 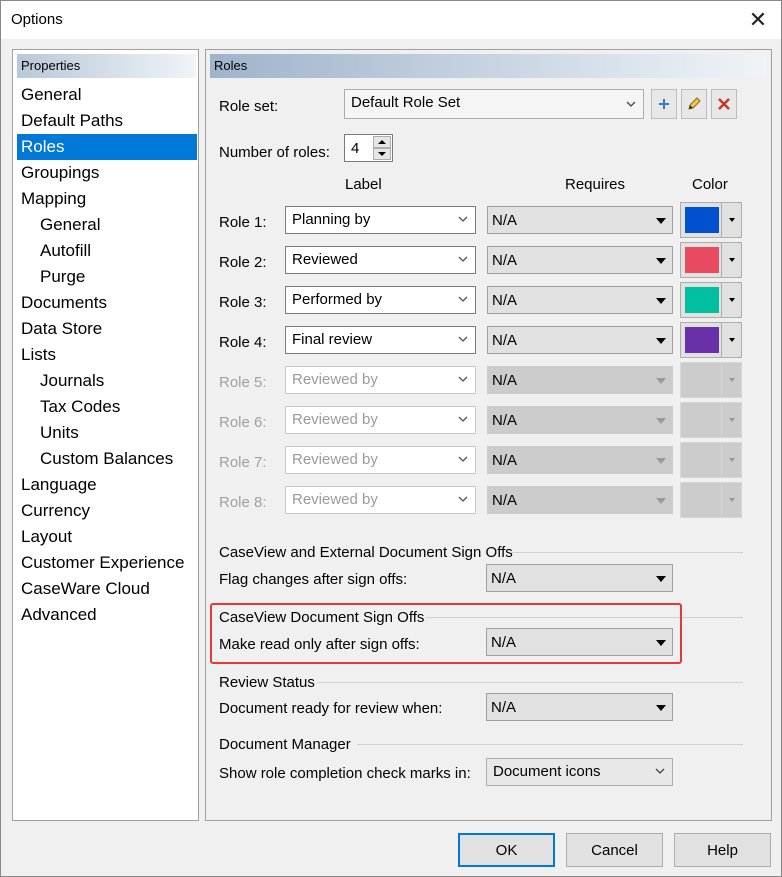 What do you see at coordinates (380, 260) in the screenshot?
I see `role-2-label-combo: Reviewed` at bounding box center [380, 260].